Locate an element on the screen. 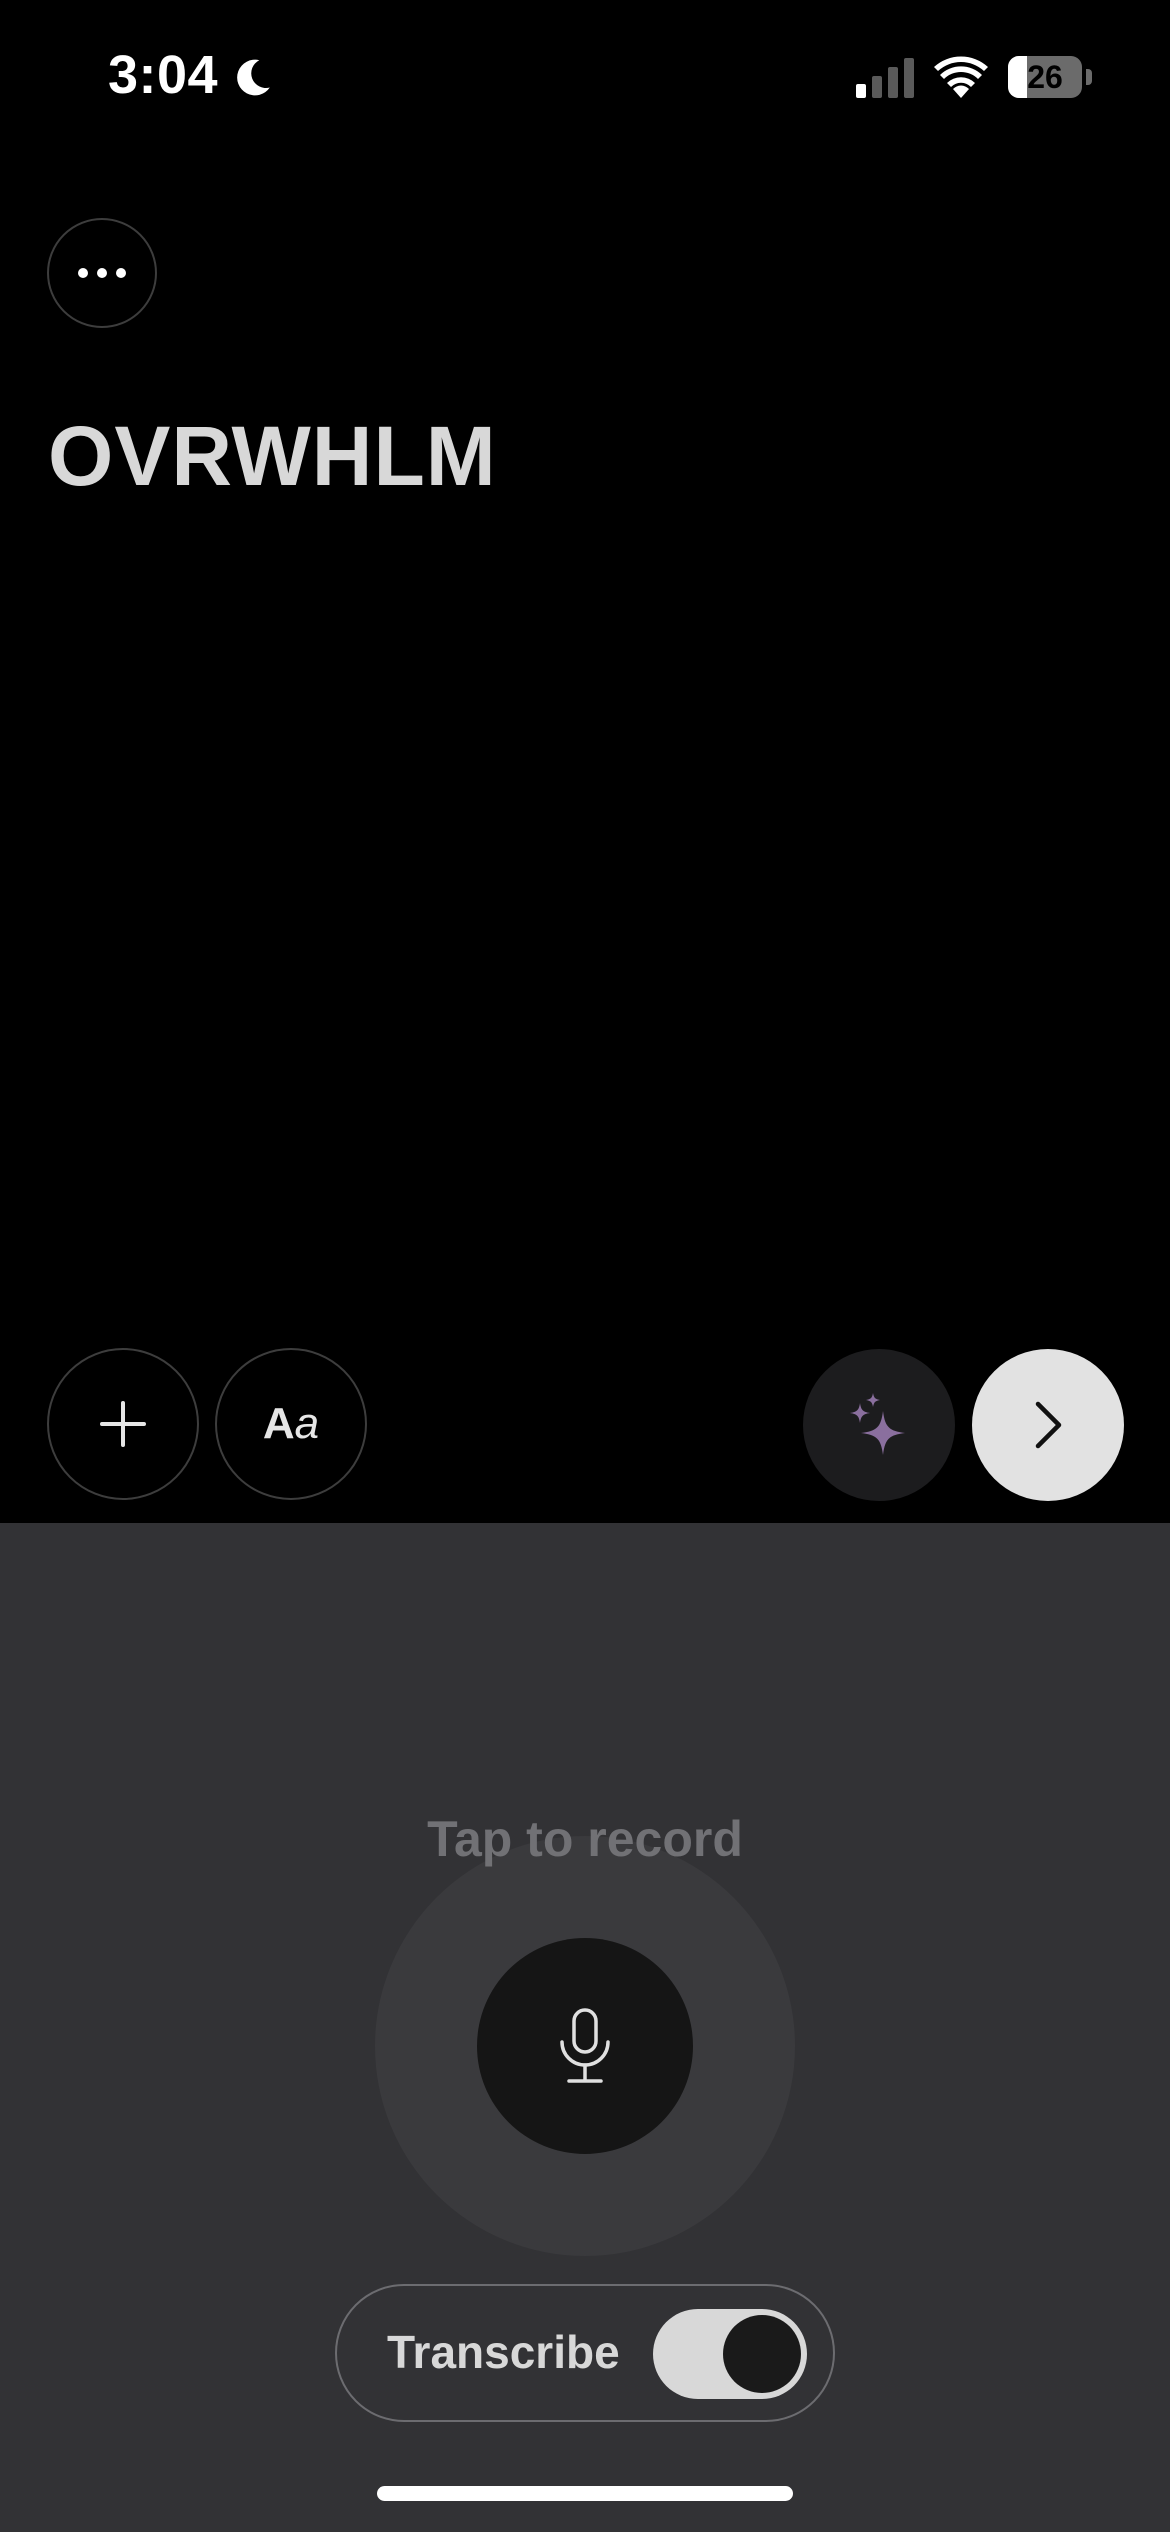  toggle-knob is located at coordinates (762, 2354).